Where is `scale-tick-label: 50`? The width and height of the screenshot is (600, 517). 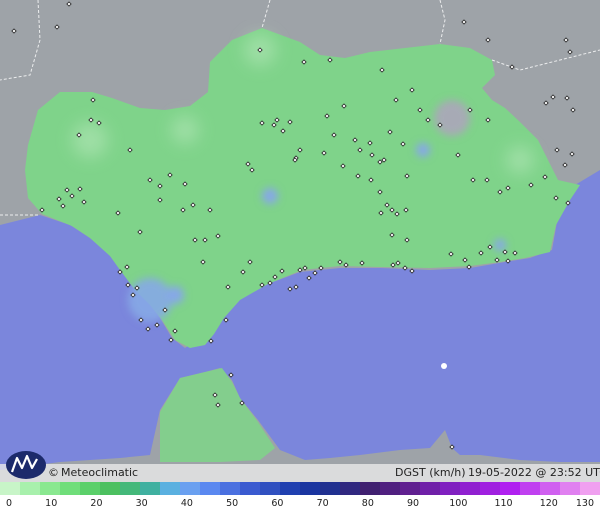
scale-tick-label: 50 is located at coordinates (232, 503).